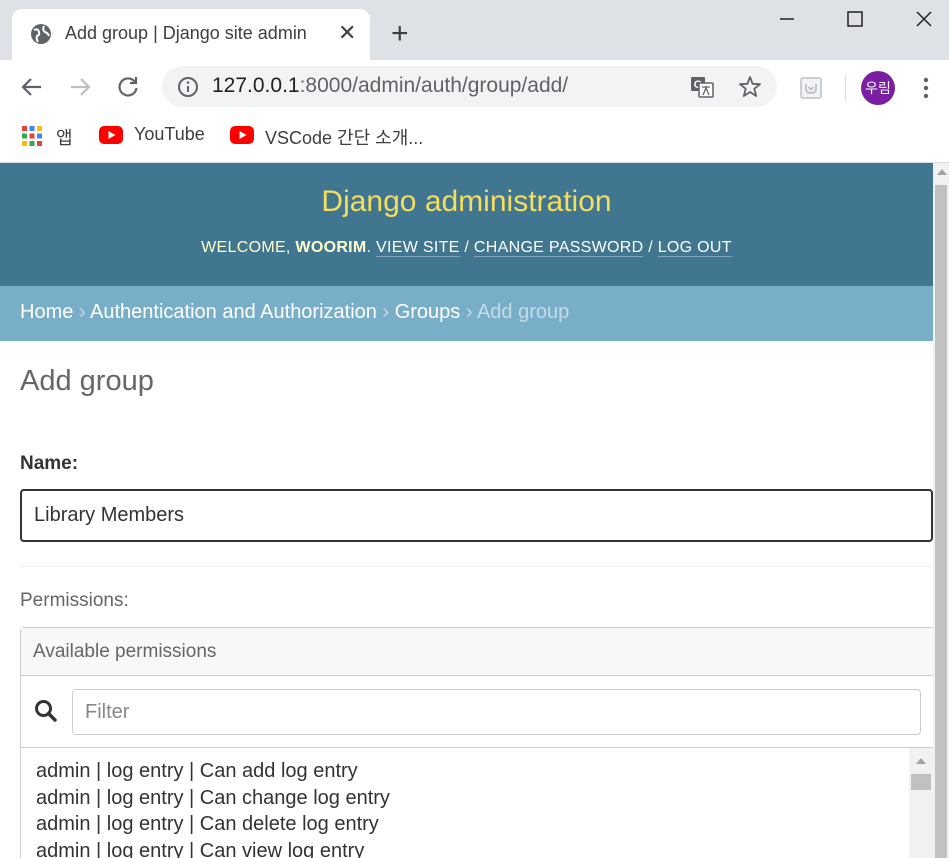 The height and width of the screenshot is (858, 949). Describe the element at coordinates (52, 136) in the screenshot. I see `bookmark-apps: 앱` at that location.